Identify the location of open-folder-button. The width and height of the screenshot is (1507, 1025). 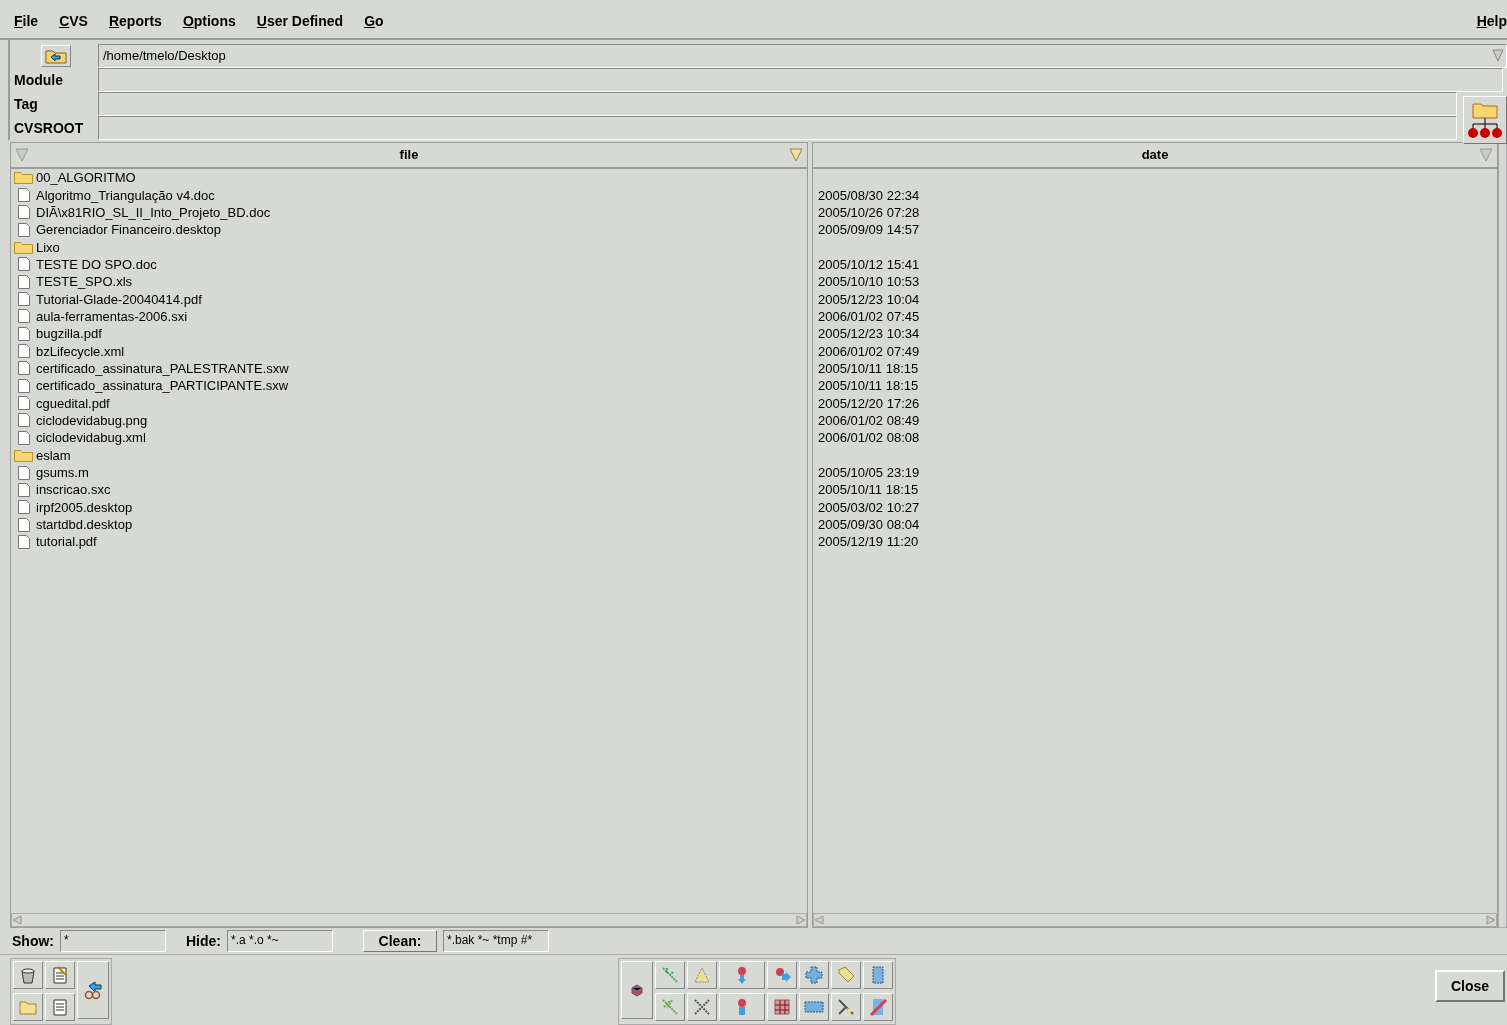
(56, 56).